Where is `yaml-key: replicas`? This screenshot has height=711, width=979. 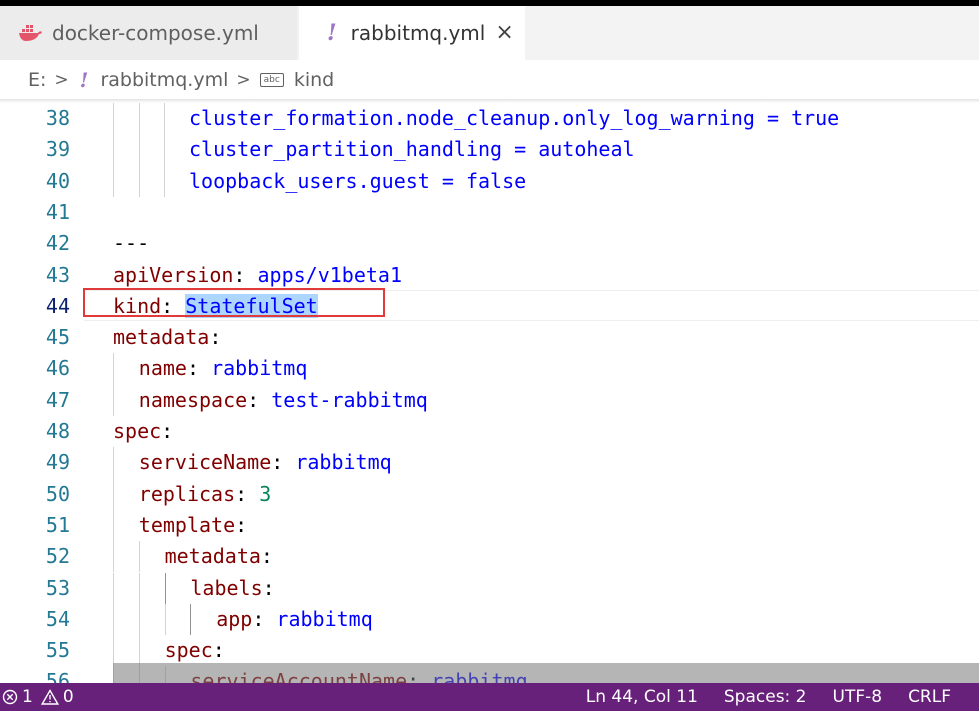
yaml-key: replicas is located at coordinates (187, 493).